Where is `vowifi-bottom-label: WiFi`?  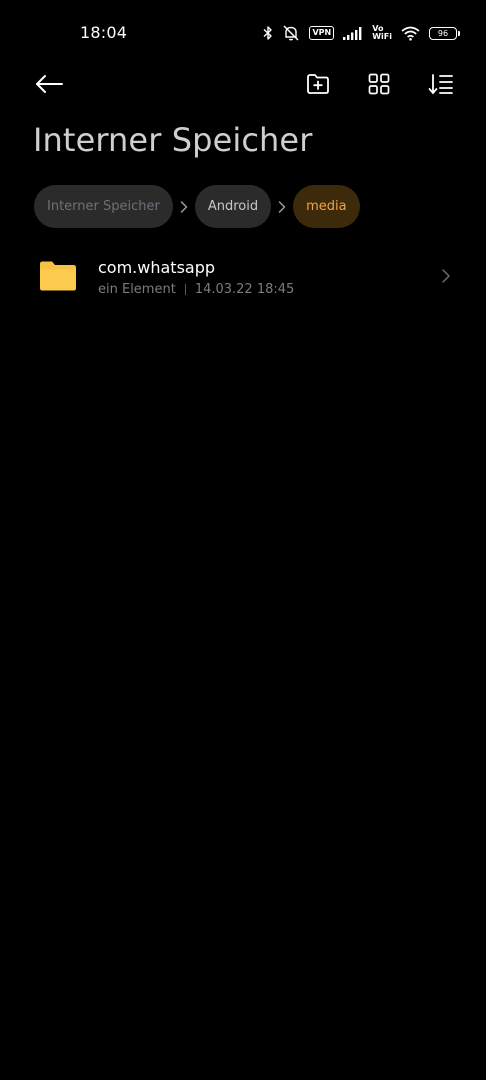
vowifi-bottom-label: WiFi is located at coordinates (382, 36).